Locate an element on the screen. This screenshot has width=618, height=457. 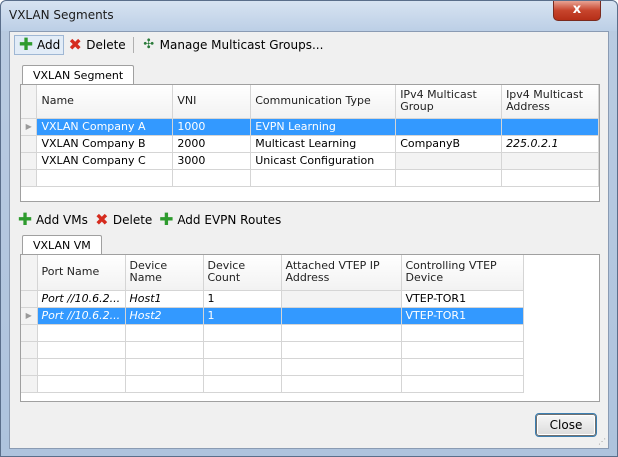
add-vms-button: ✚ Add VMs is located at coordinates (52, 220).